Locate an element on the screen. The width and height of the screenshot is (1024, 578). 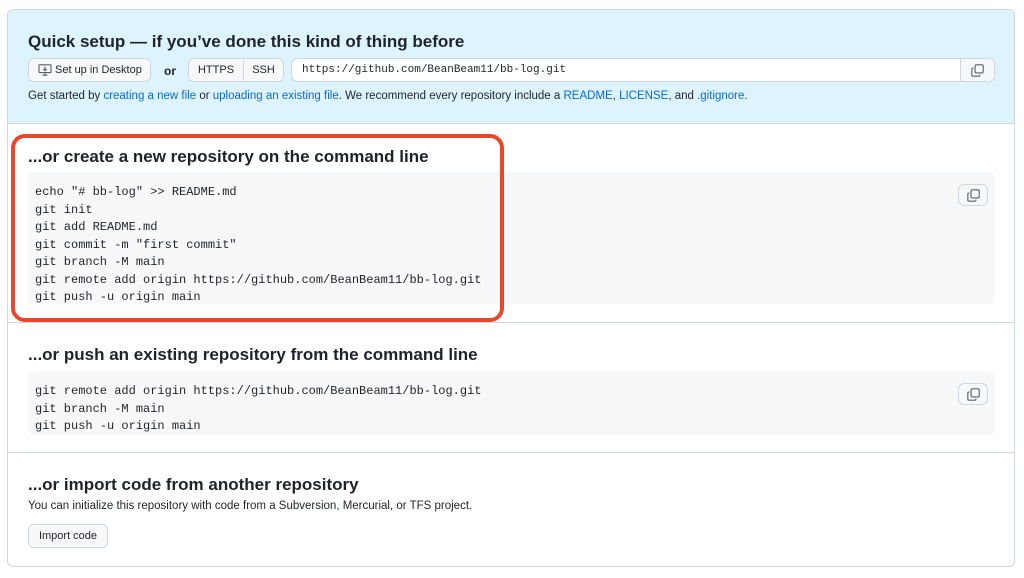
desktop-download-icon is located at coordinates (45, 70).